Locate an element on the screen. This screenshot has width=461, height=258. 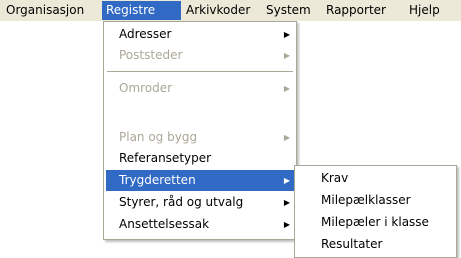
menu-organisasjon: Organisasjon is located at coordinates (45, 10).